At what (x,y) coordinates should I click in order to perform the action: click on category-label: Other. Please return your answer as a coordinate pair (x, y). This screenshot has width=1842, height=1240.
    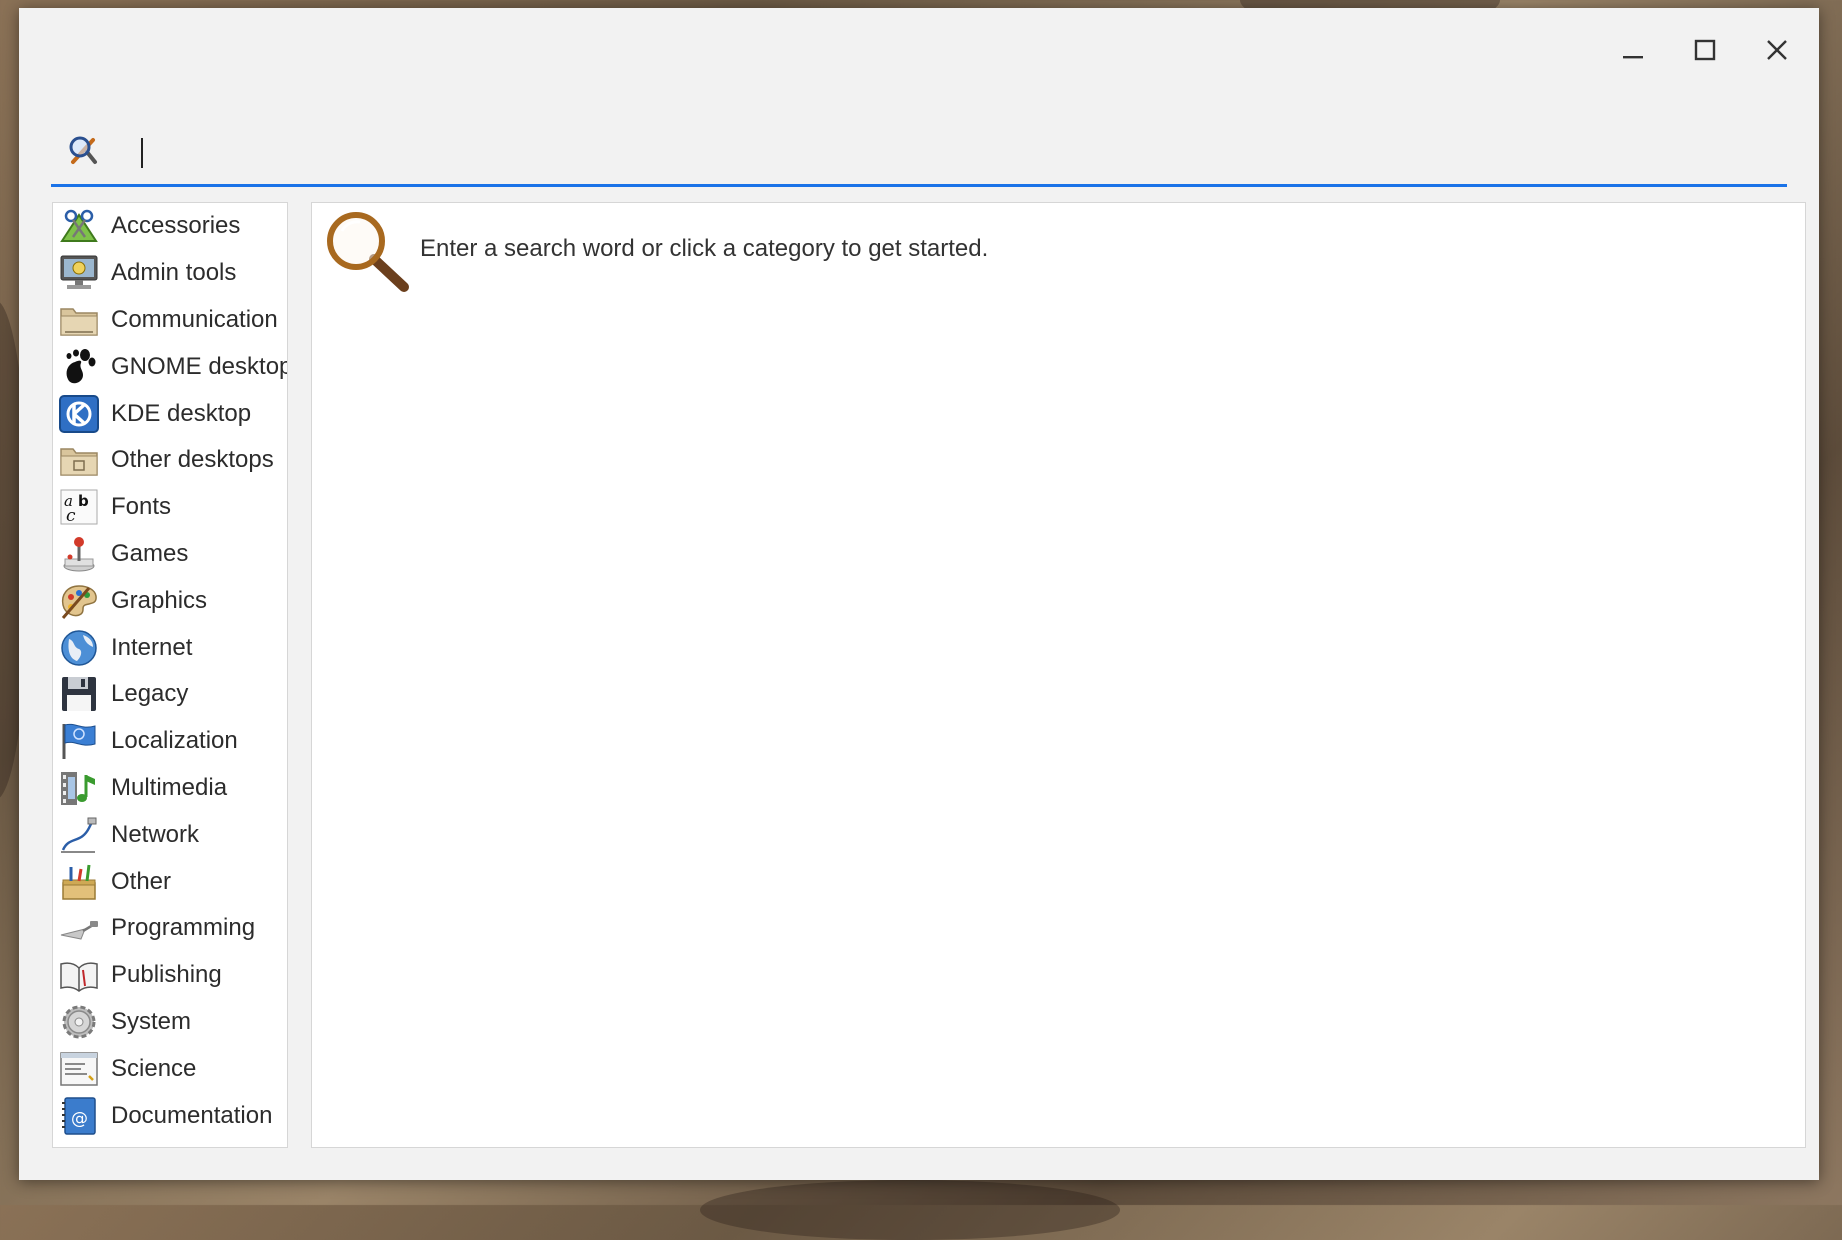
    Looking at the image, I should click on (141, 881).